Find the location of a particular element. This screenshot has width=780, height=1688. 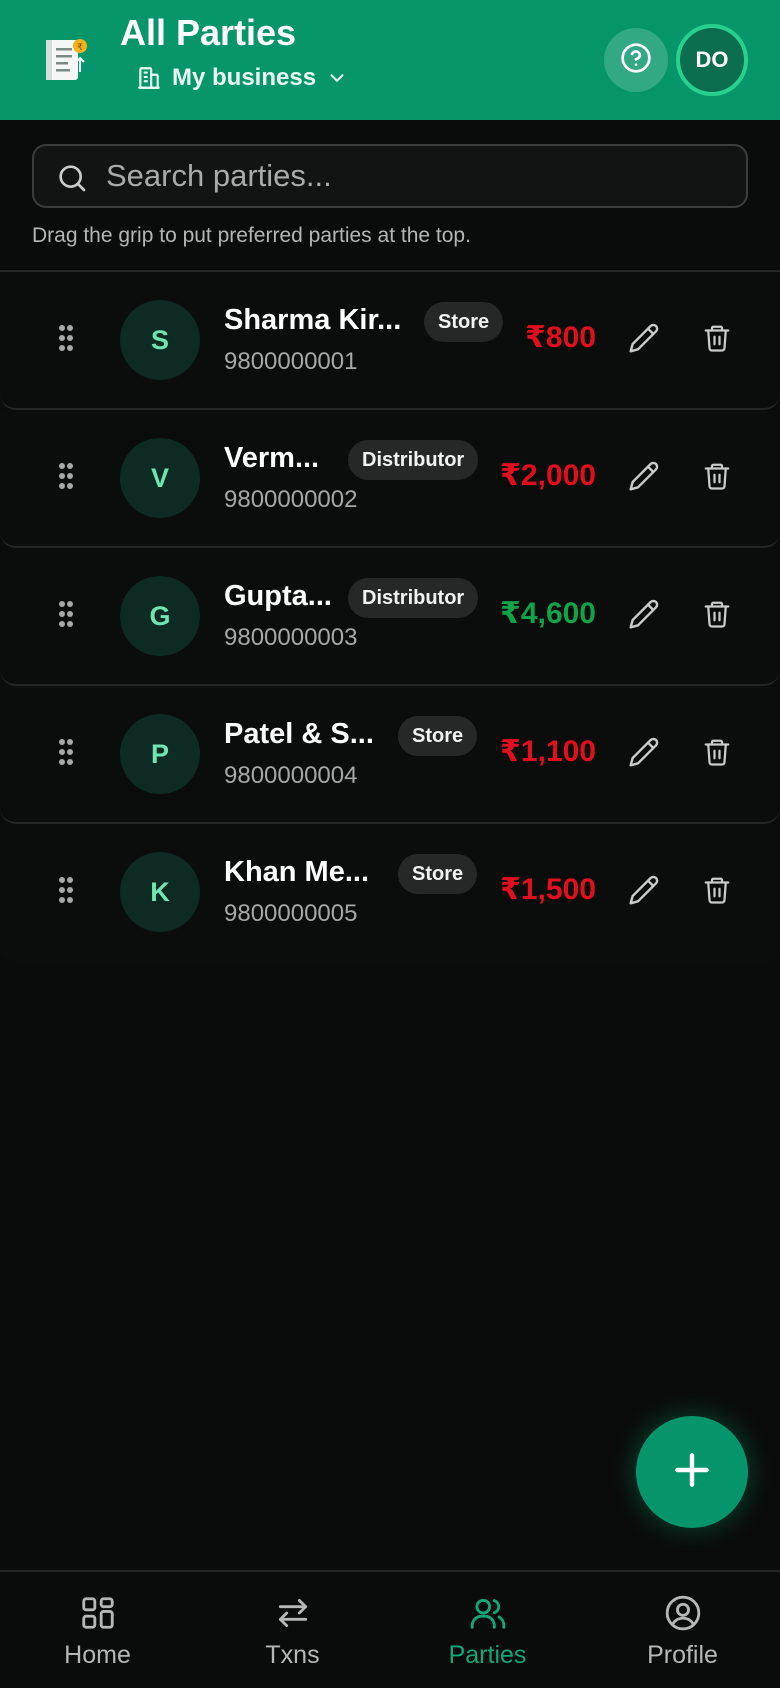

chevron-down-icon is located at coordinates (337, 78).